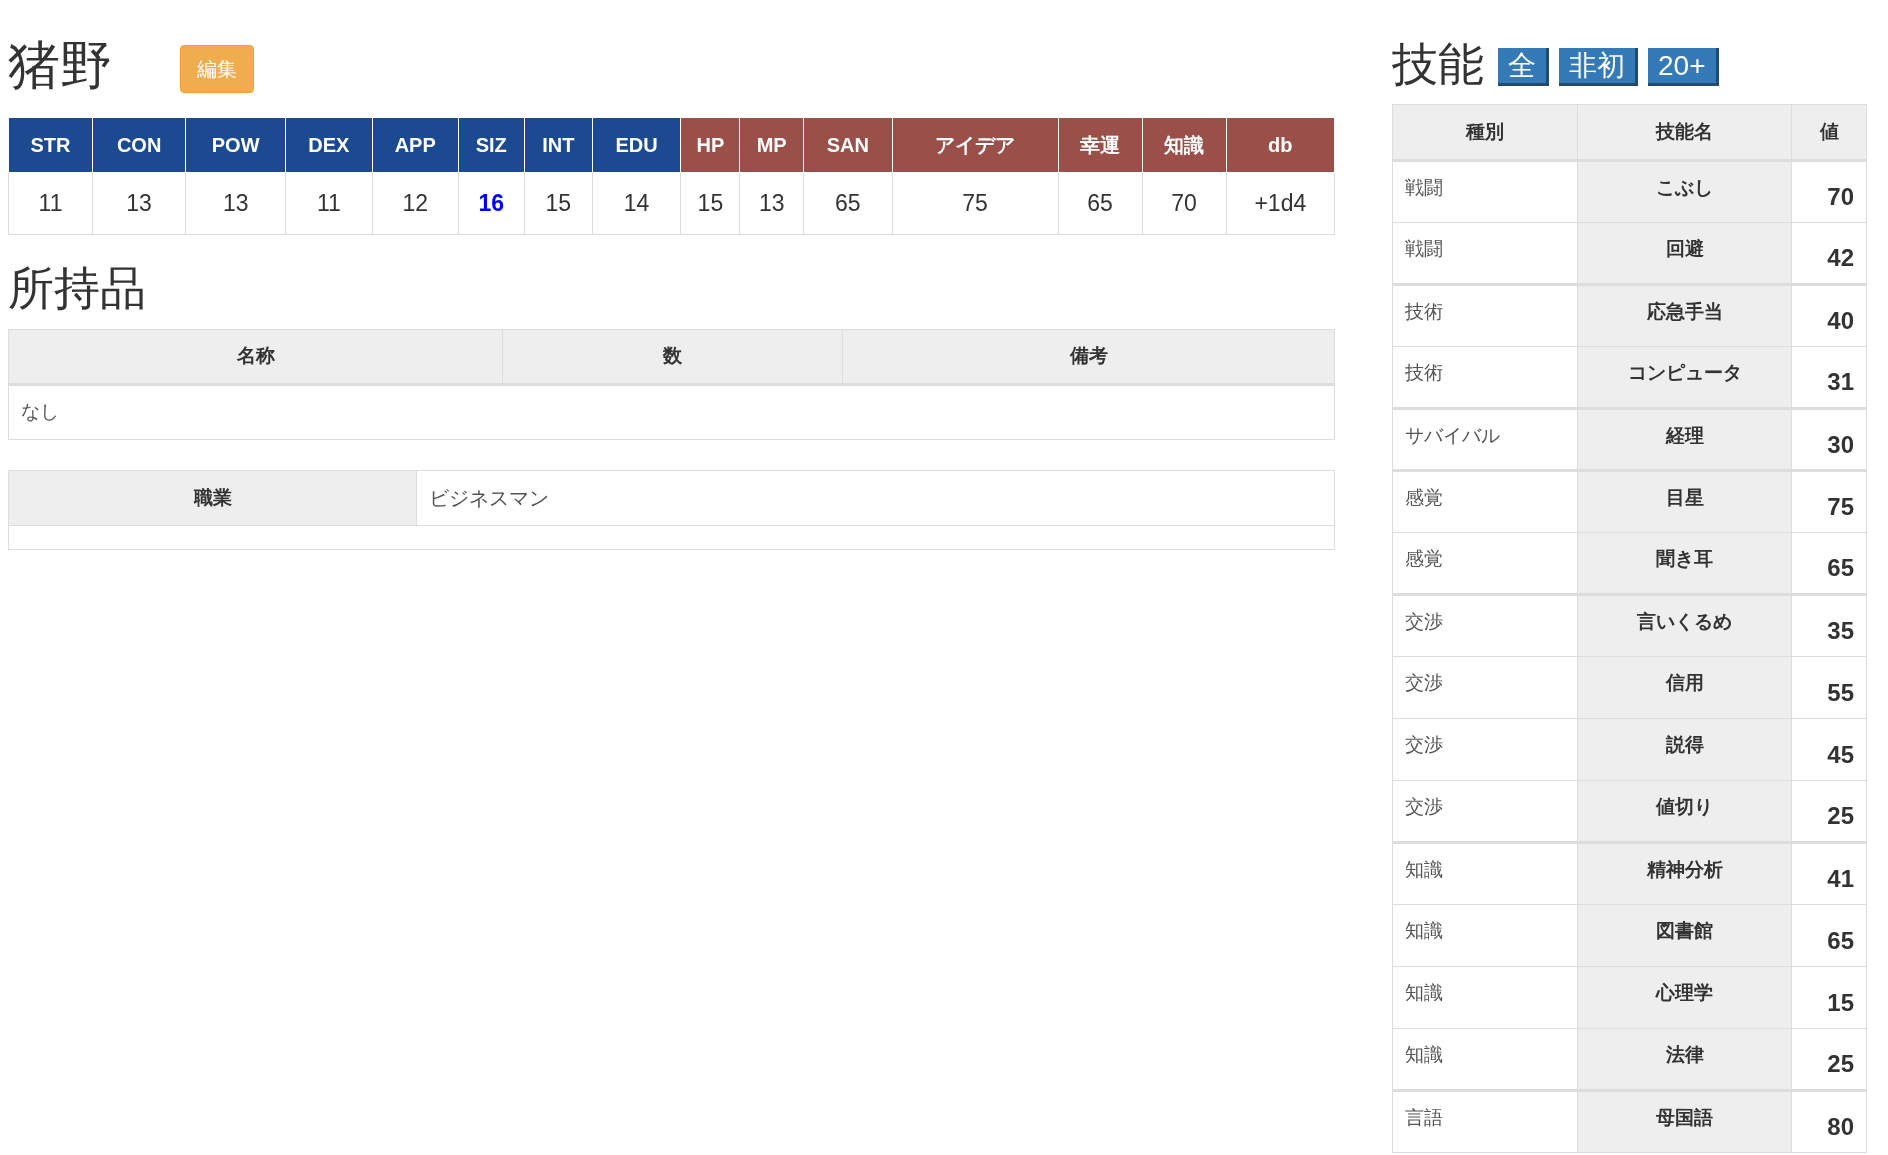  I want to click on stat-value: 75, so click(975, 203).